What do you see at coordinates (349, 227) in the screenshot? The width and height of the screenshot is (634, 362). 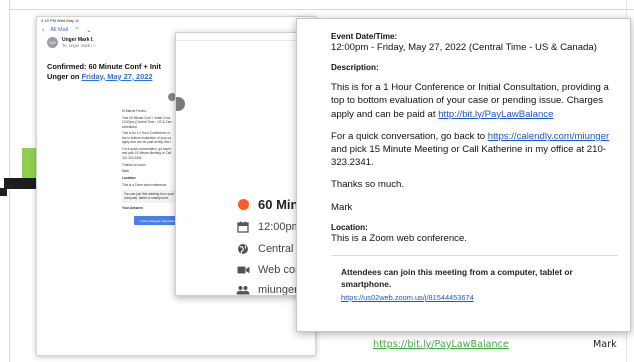 I see `location-label: Location:` at bounding box center [349, 227].